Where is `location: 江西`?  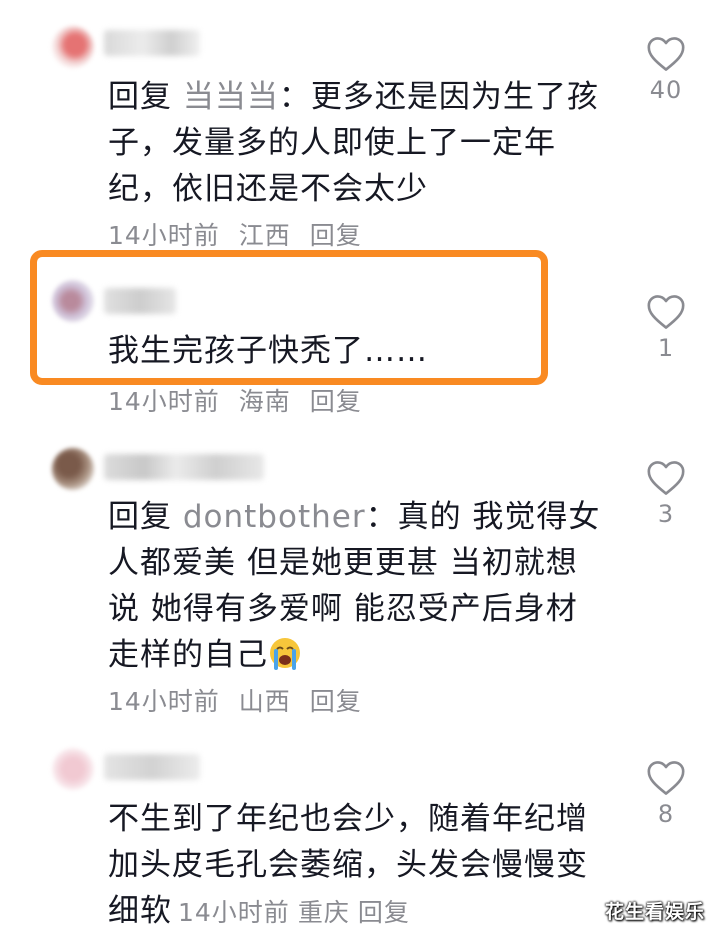
location: 江西 is located at coordinates (264, 235).